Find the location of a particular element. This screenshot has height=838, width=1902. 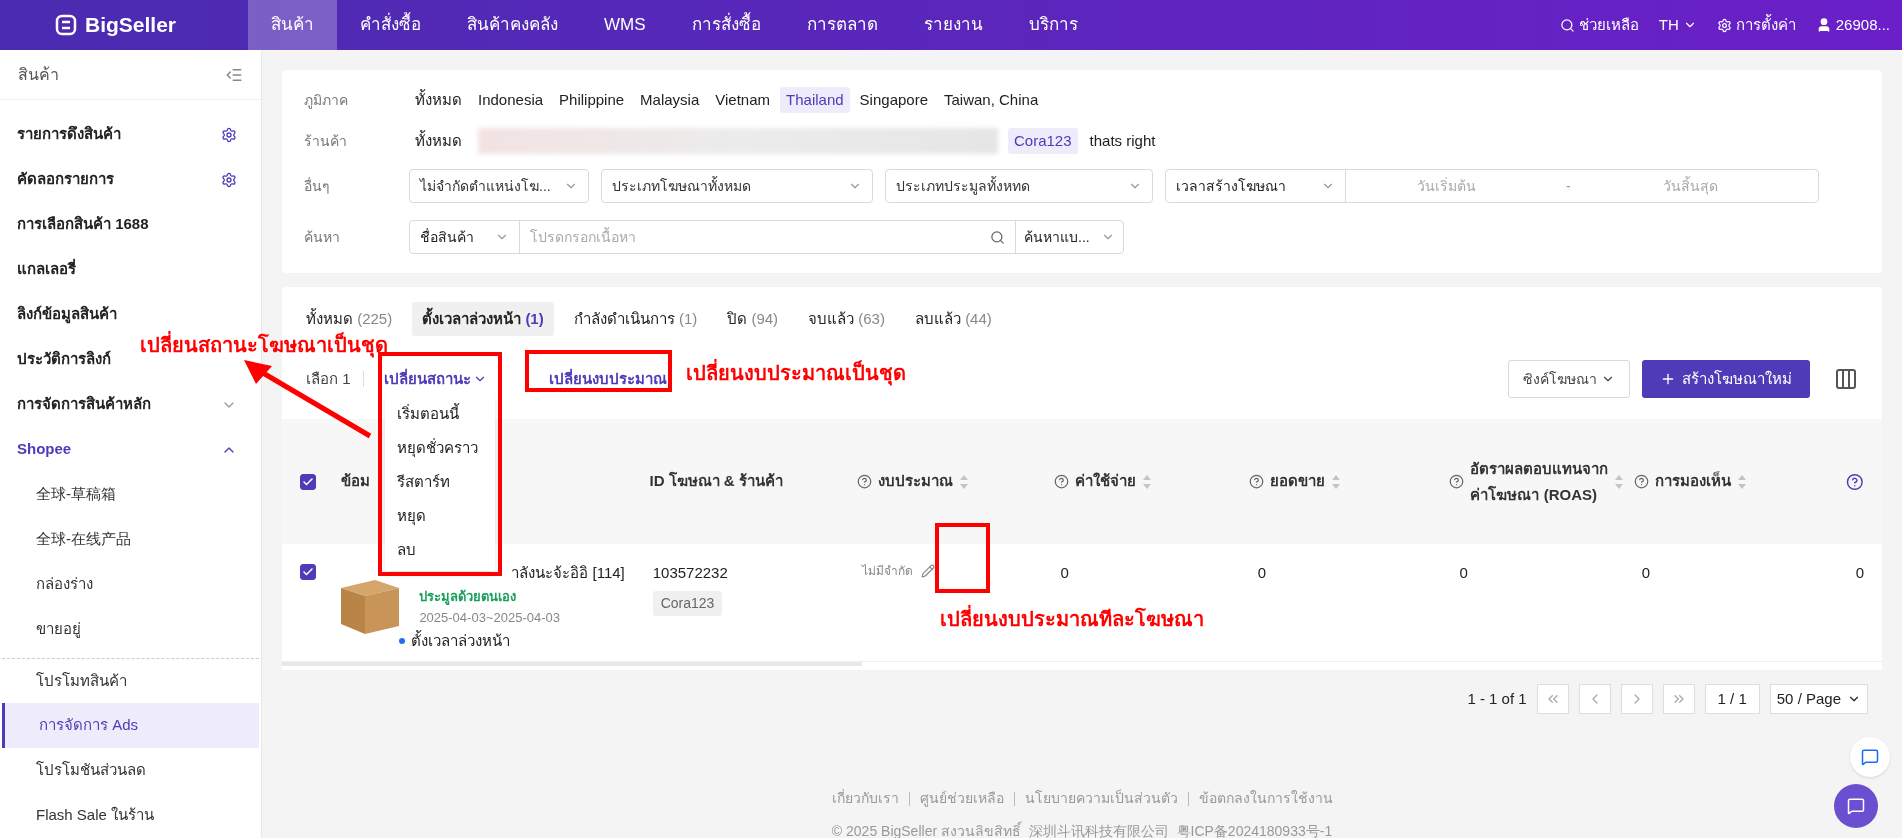

sidebar-subitem: 全球-在线产品 is located at coordinates (130, 539).